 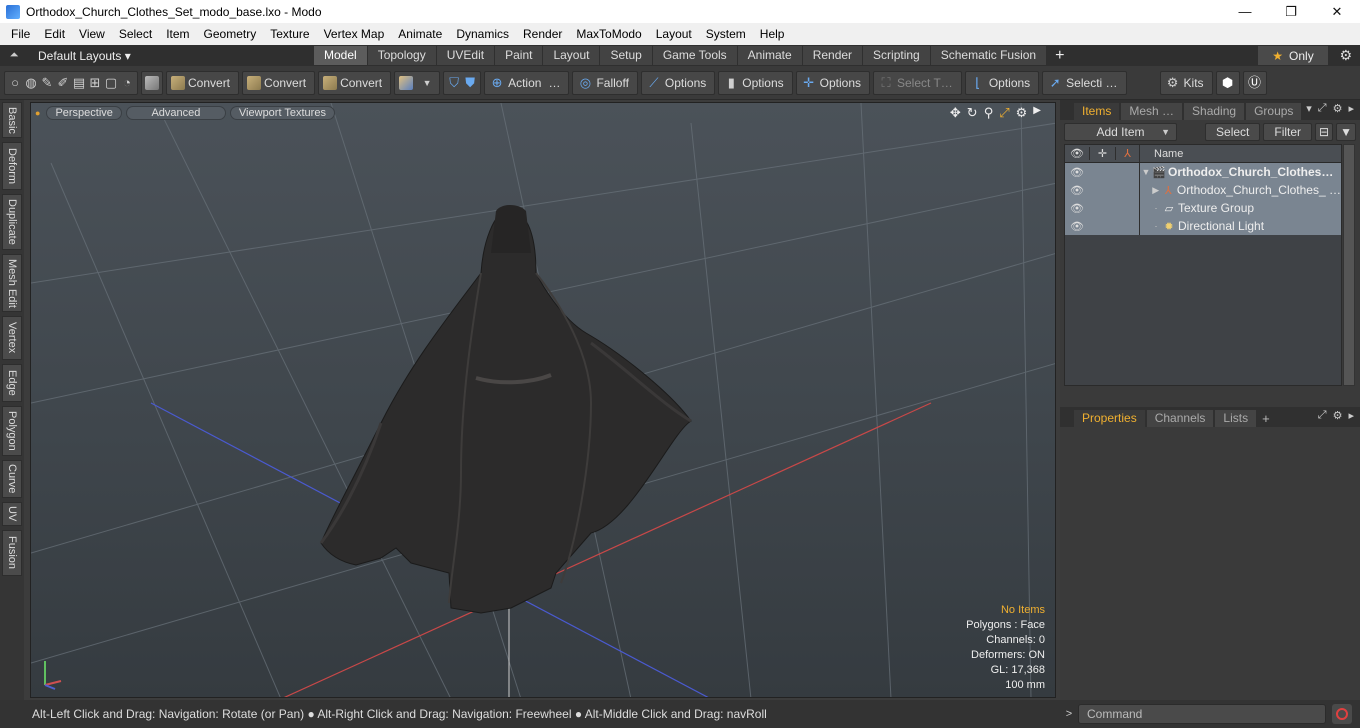 I want to click on menu-layout: Layout, so click(x=674, y=34).